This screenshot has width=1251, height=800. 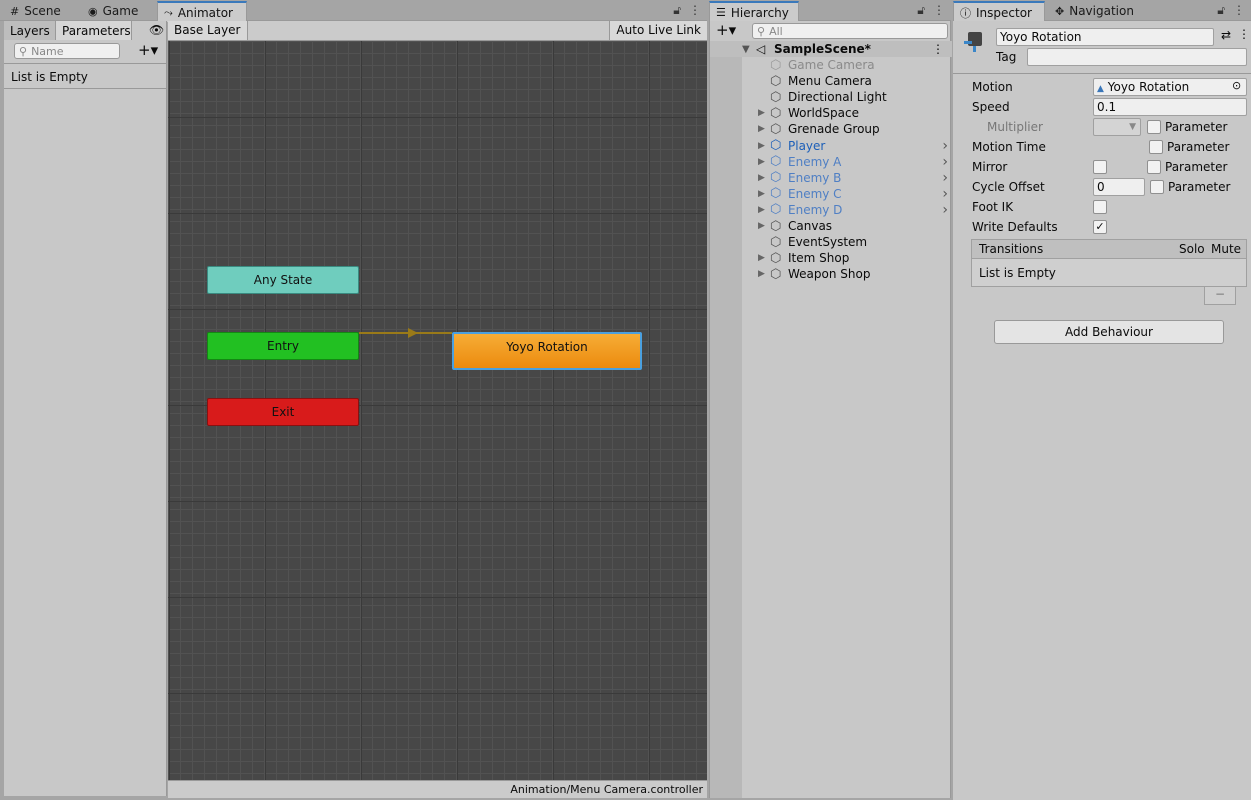 I want to click on hierarchy-item-label: Player, so click(x=807, y=145).